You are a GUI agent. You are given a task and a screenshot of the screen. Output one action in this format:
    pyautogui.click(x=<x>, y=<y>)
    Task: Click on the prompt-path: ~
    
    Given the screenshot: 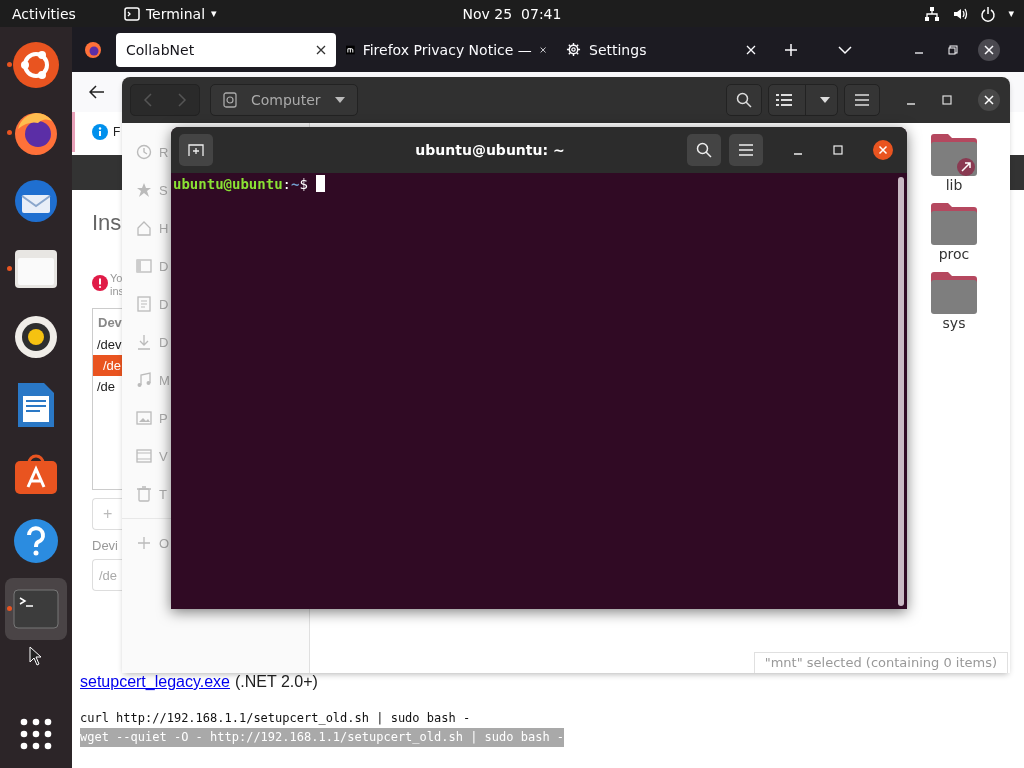 What is the action you would take?
    pyautogui.click(x=295, y=183)
    